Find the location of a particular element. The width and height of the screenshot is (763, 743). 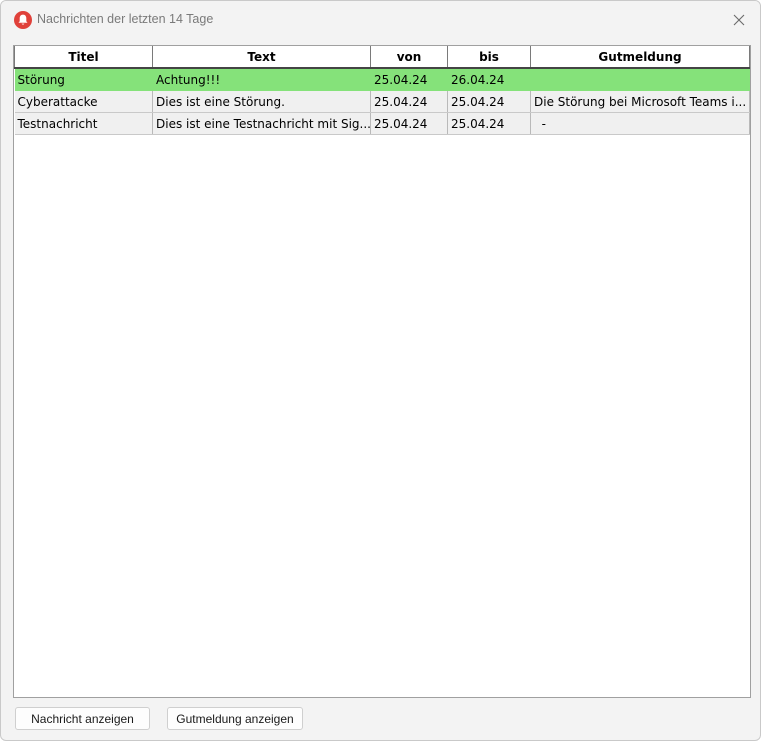

column-header-gutmeldung: Gutmeldung is located at coordinates (640, 57).